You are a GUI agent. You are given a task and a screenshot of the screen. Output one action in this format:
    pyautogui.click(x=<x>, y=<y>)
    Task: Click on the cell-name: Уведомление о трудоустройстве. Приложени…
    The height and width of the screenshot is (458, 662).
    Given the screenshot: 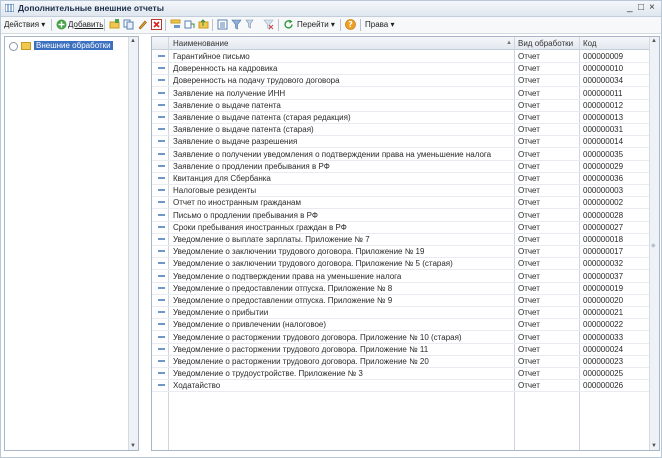 What is the action you would take?
    pyautogui.click(x=268, y=374)
    